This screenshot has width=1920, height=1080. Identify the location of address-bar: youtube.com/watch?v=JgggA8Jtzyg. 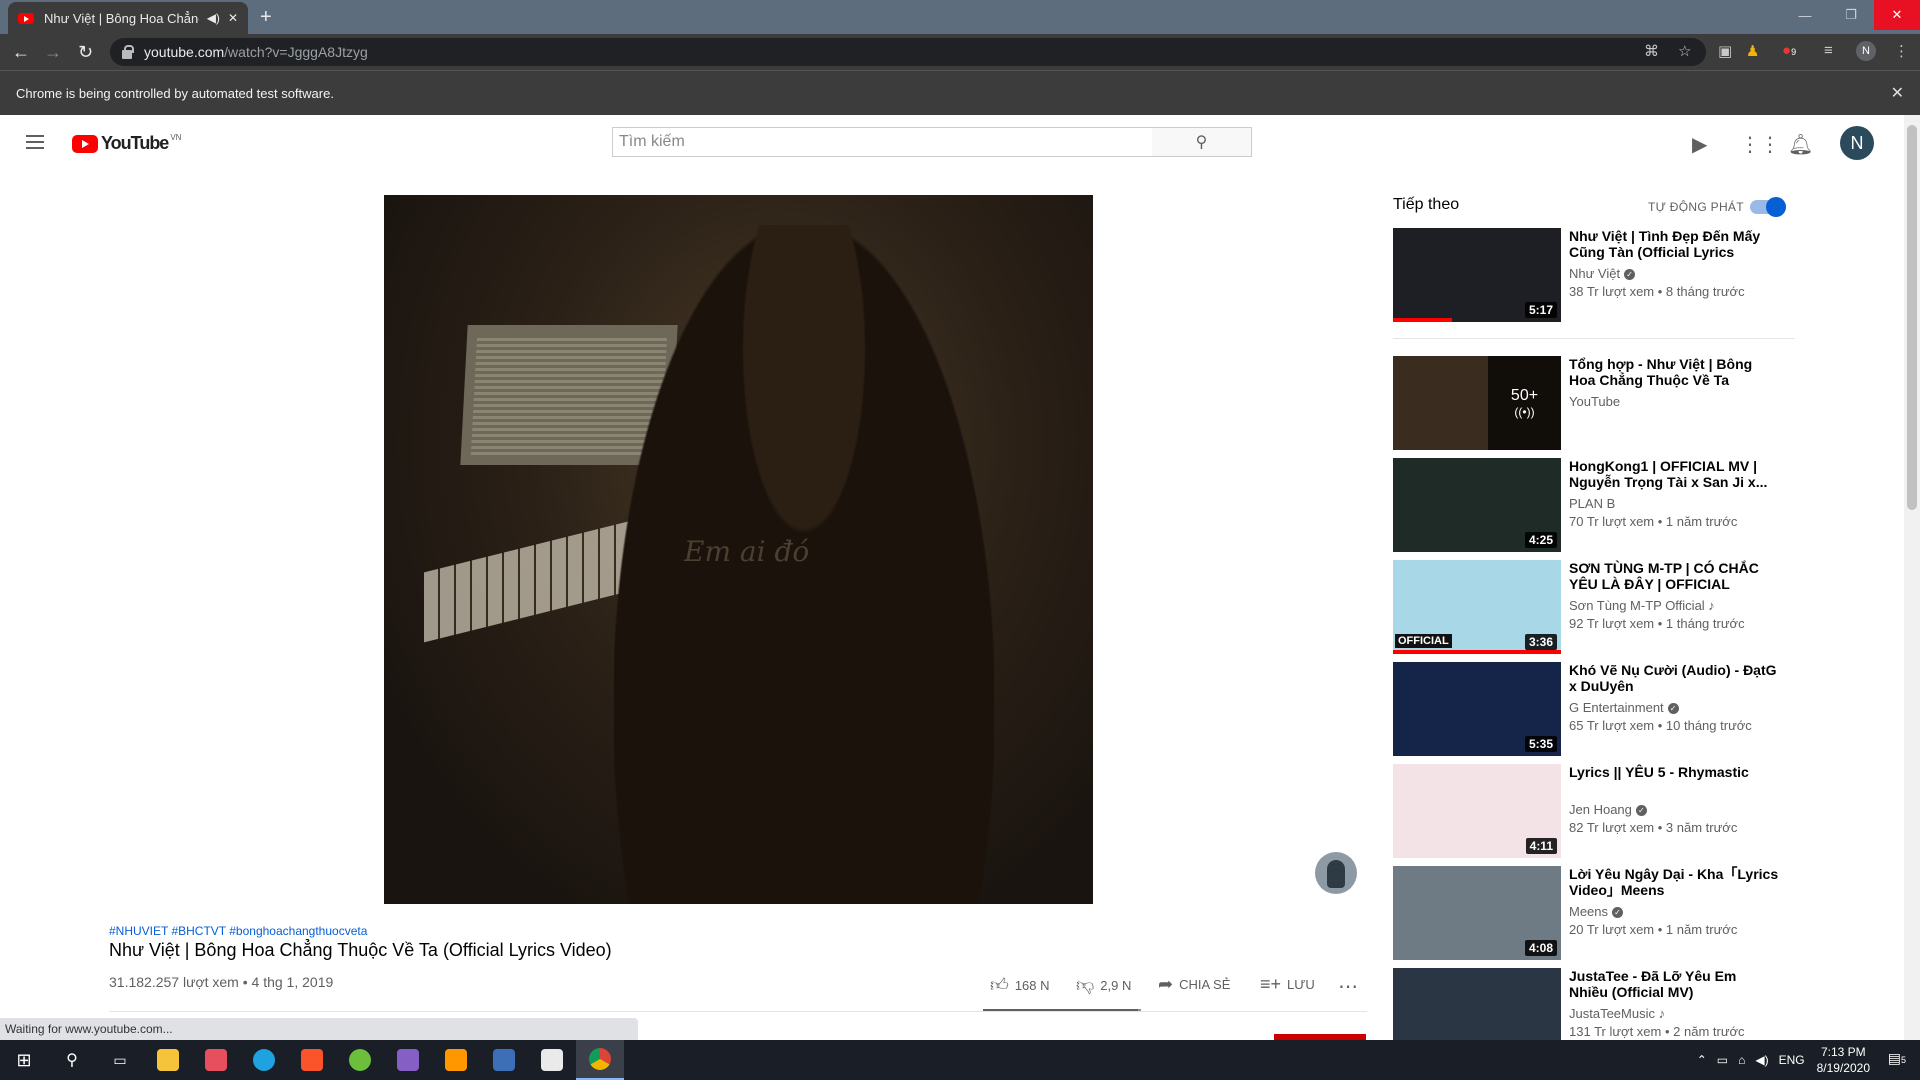
(908, 52).